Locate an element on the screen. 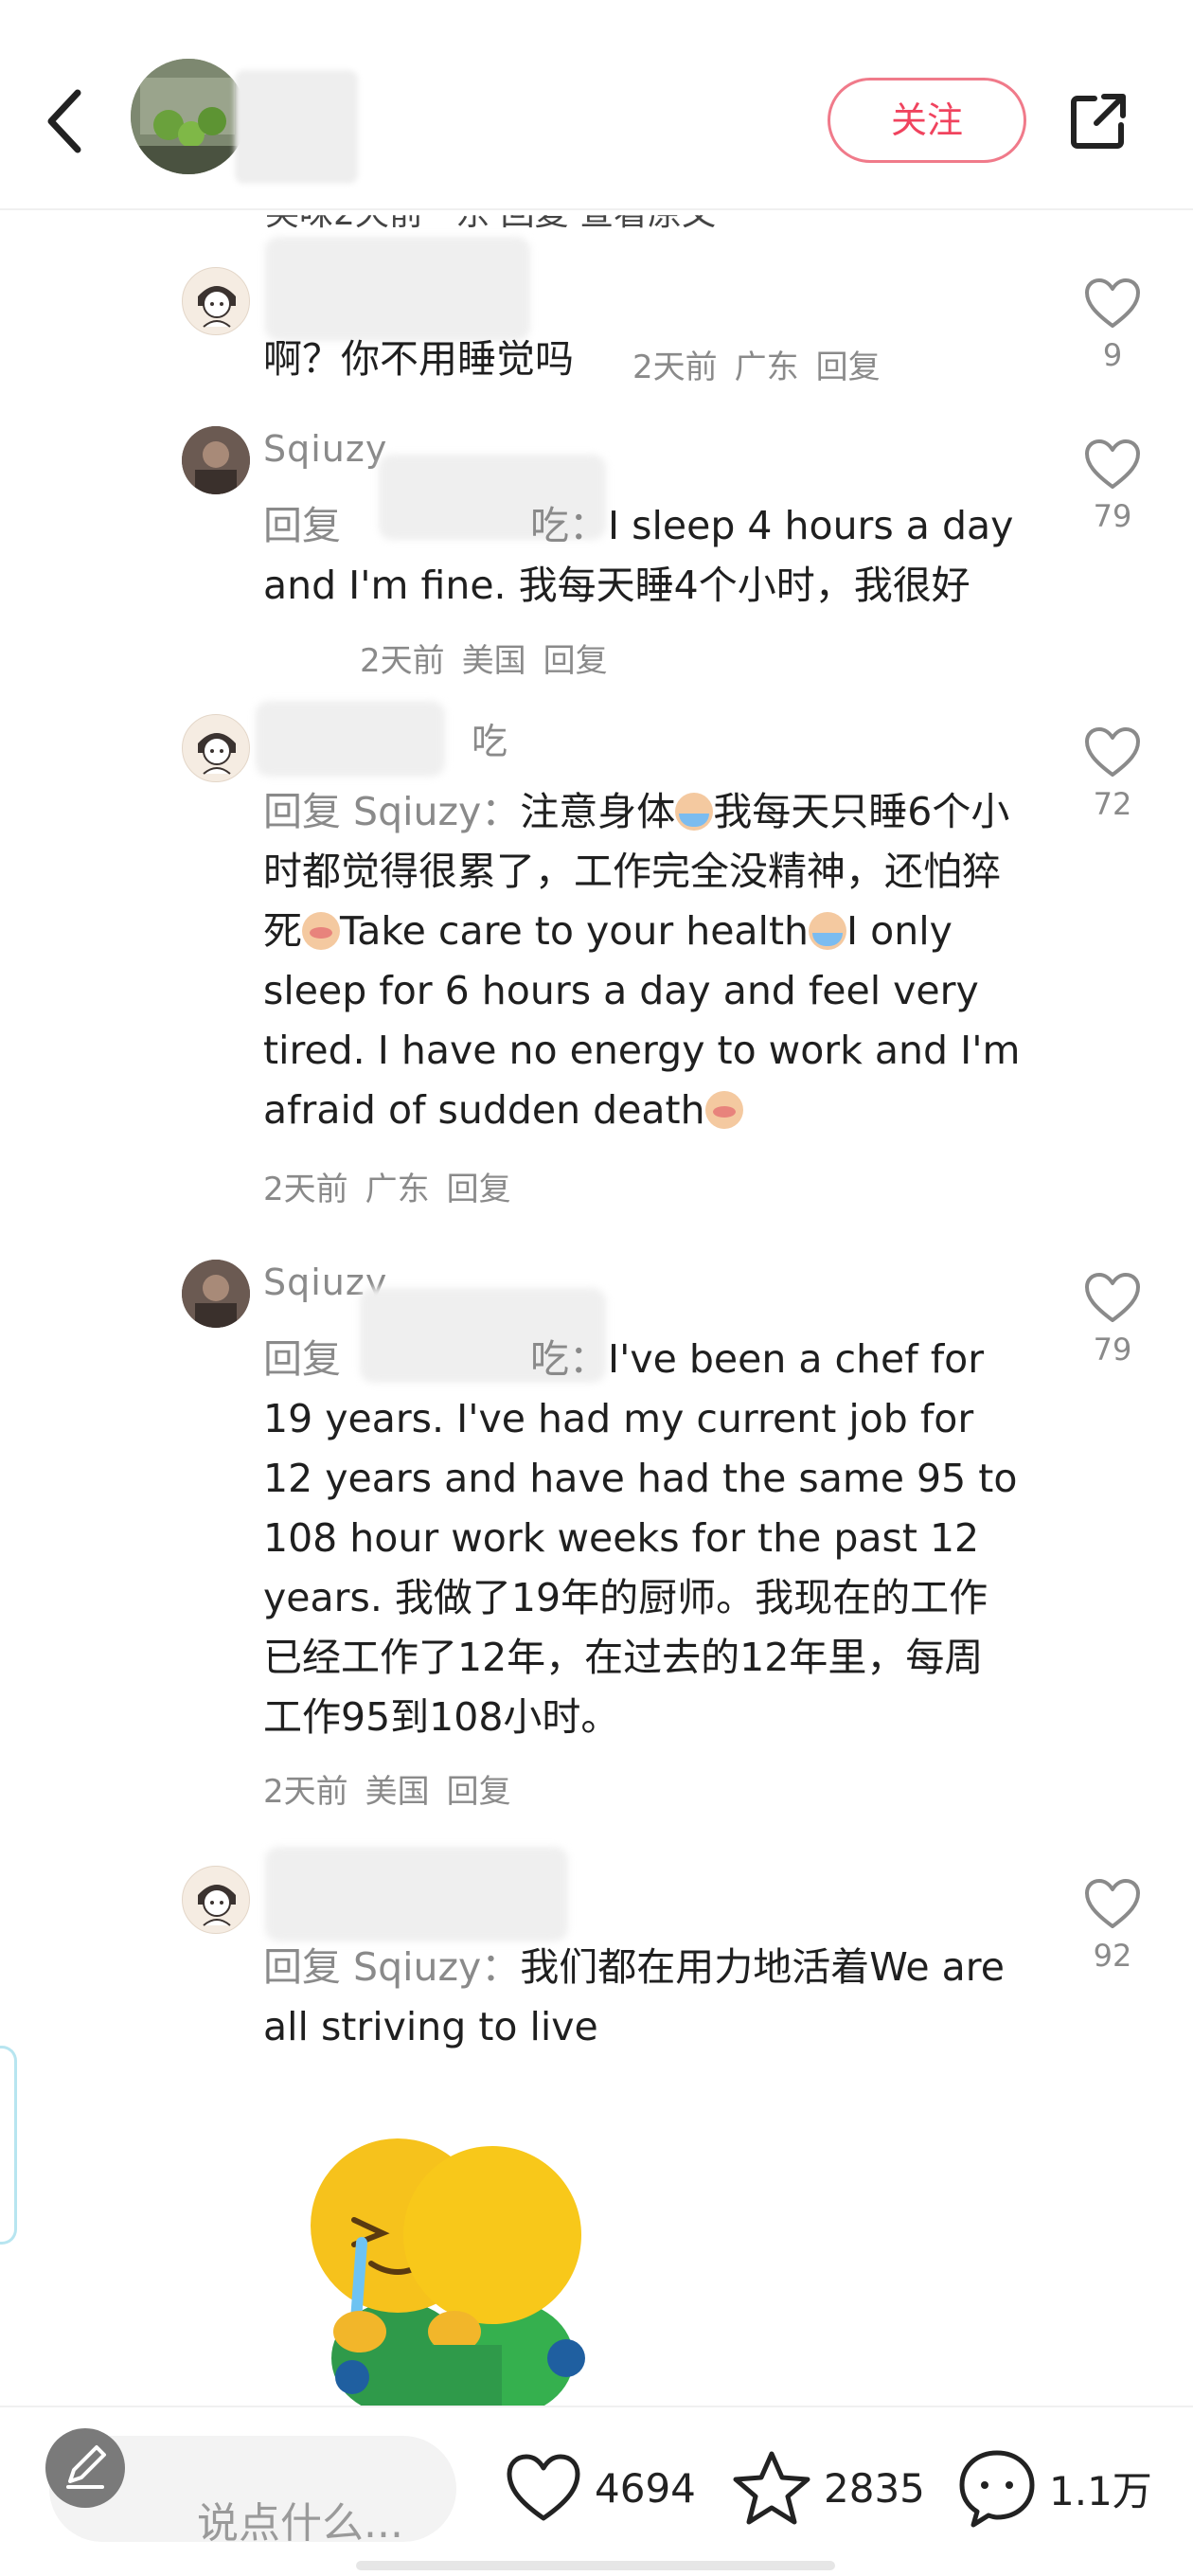 Image resolution: width=1193 pixels, height=2576 pixels. like-count: 72 is located at coordinates (1112, 804).